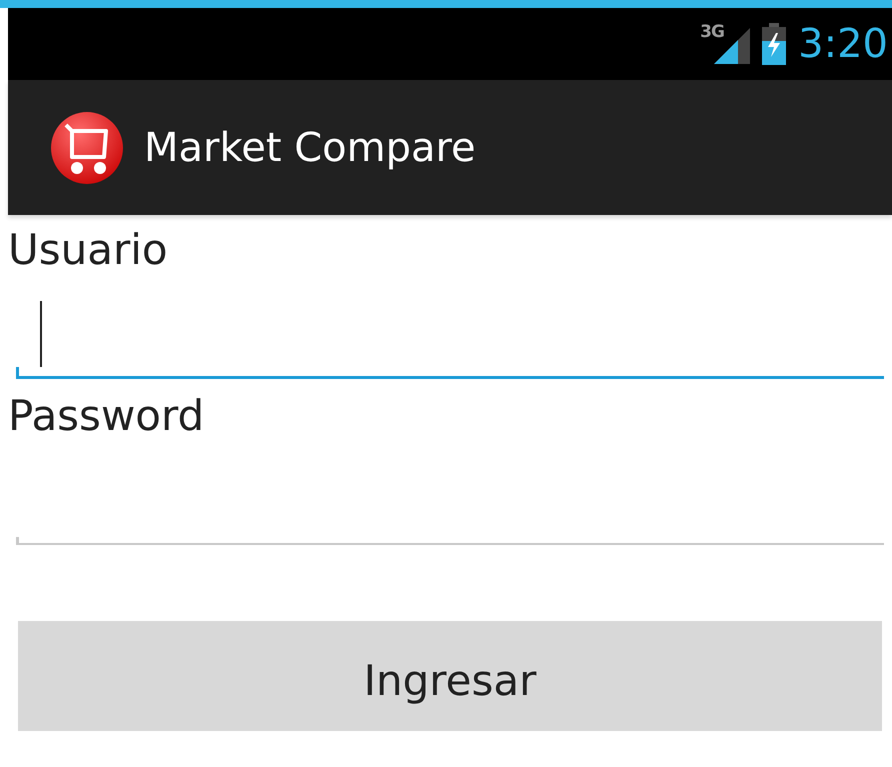 This screenshot has width=892, height=767. Describe the element at coordinates (87, 147) in the screenshot. I see `shopping-cart-icon` at that location.